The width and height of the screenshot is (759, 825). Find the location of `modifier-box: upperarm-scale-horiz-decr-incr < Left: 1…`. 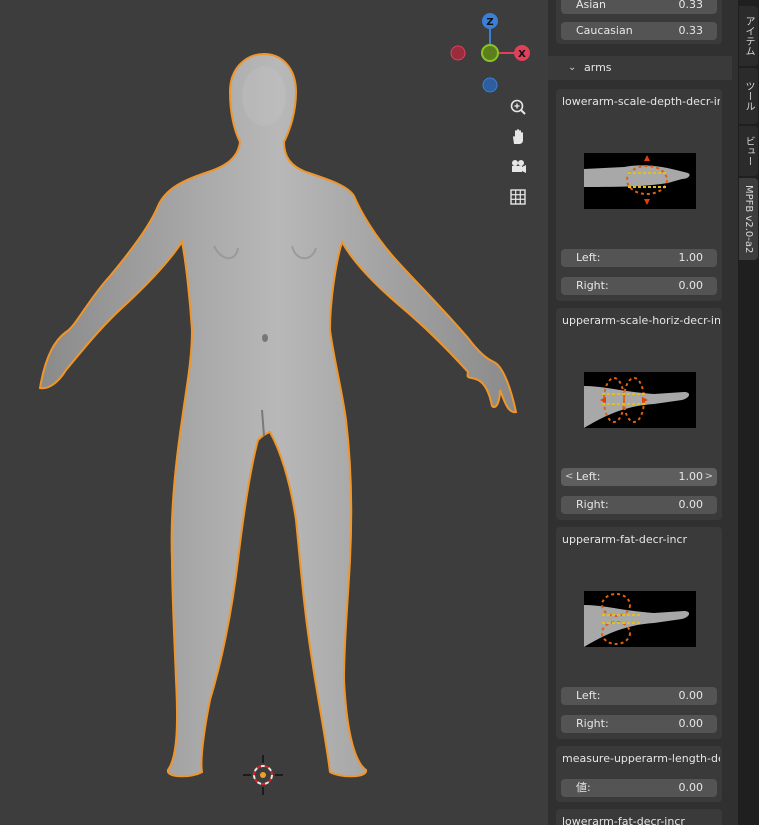

modifier-box: upperarm-scale-horiz-decr-incr < Left: 1… is located at coordinates (639, 414).